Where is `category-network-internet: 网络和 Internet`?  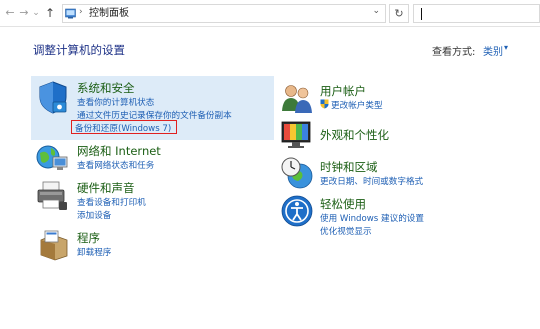
category-network-internet: 网络和 Internet is located at coordinates (119, 151).